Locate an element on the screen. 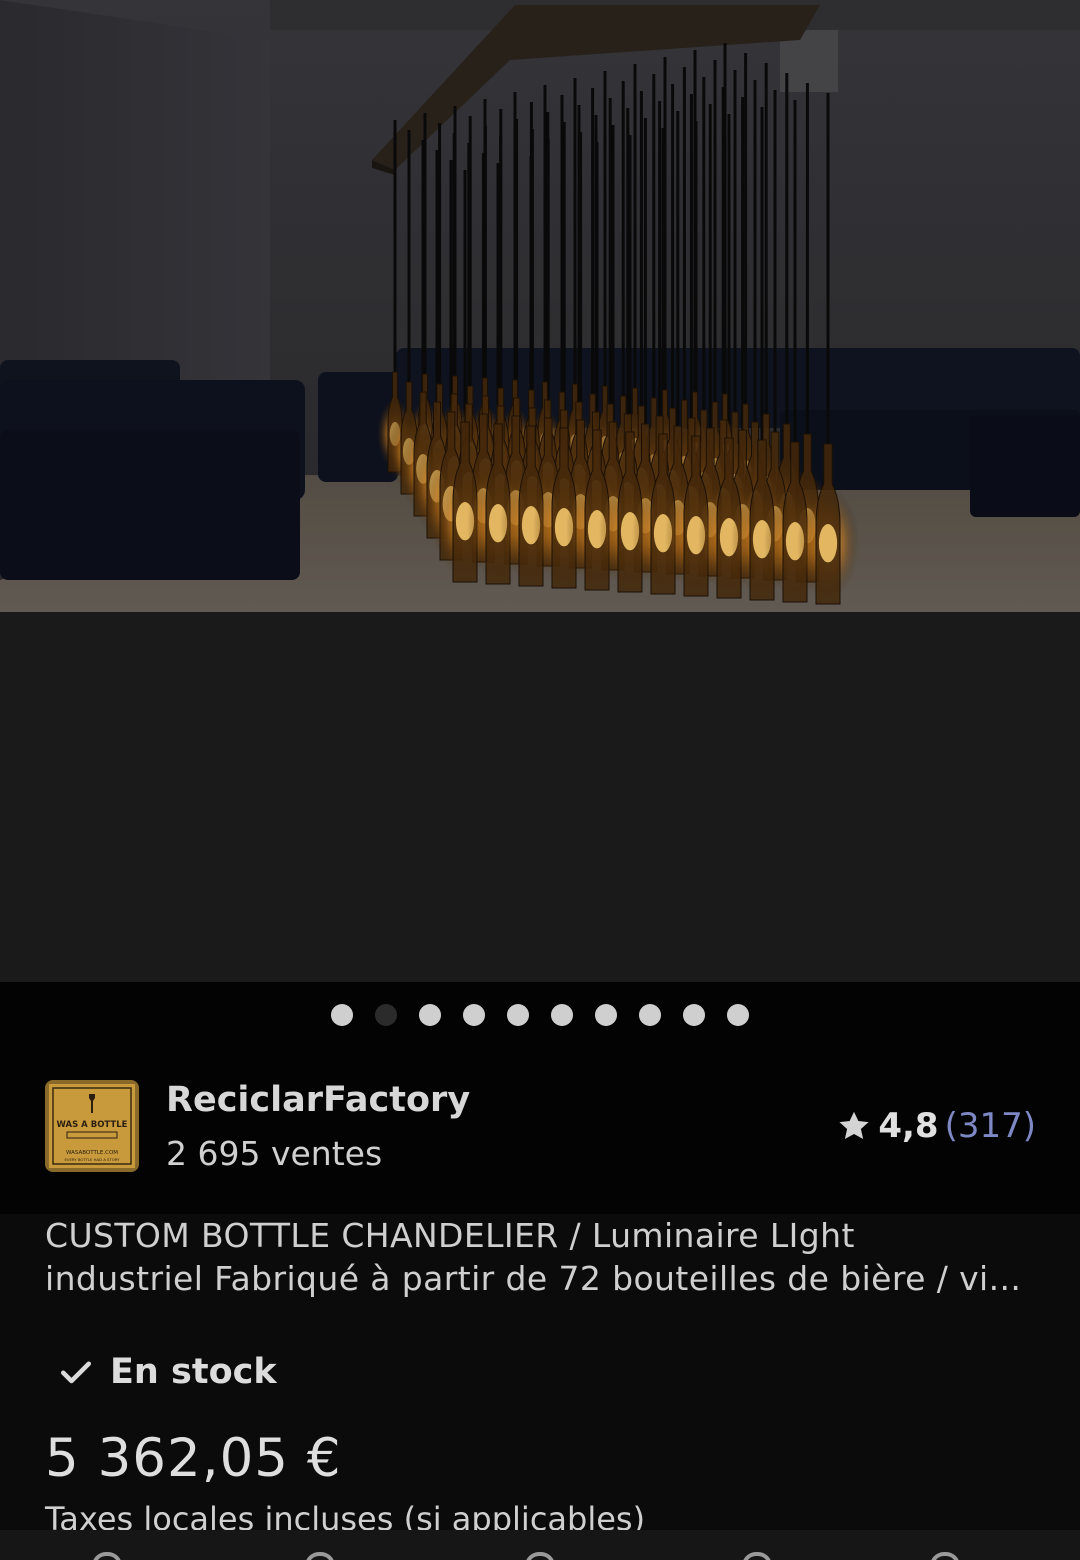 This screenshot has height=1560, width=1080. shop-sales-count: 2 695 ventes is located at coordinates (274, 1153).